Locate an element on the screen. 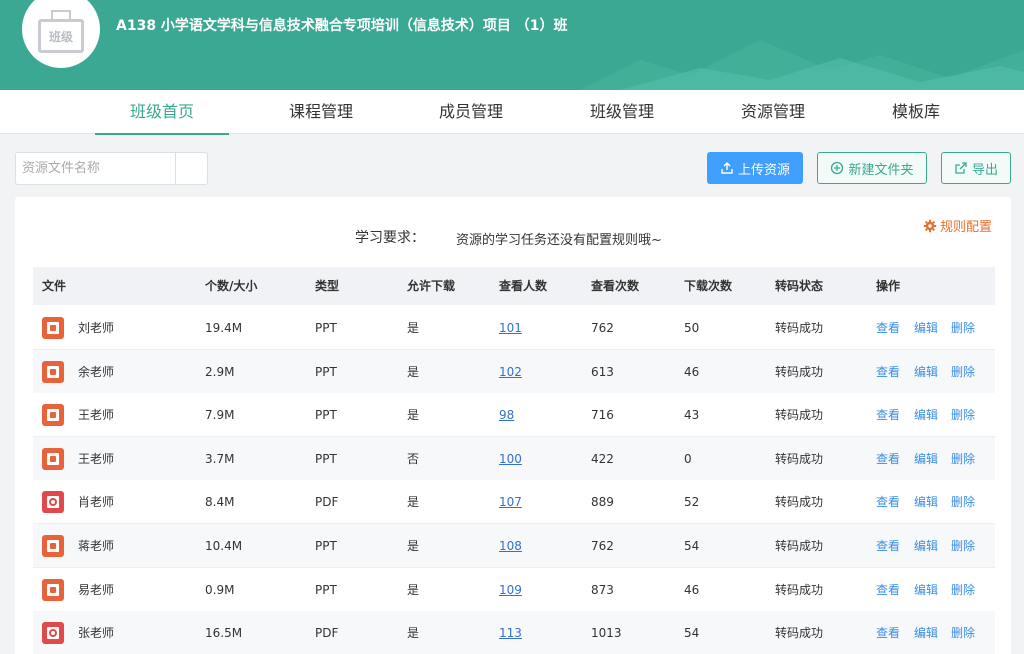 This screenshot has width=1024, height=654. column-header-size: 个数/大小 is located at coordinates (231, 286).